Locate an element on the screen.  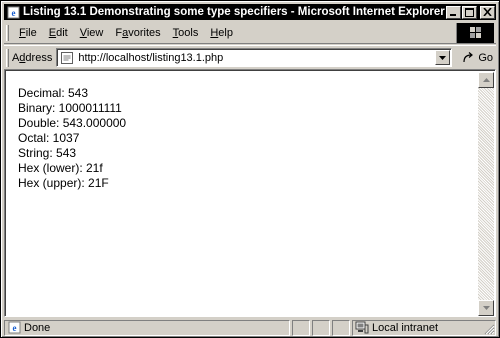
status-zone-pane: Local intranet is located at coordinates (424, 327).